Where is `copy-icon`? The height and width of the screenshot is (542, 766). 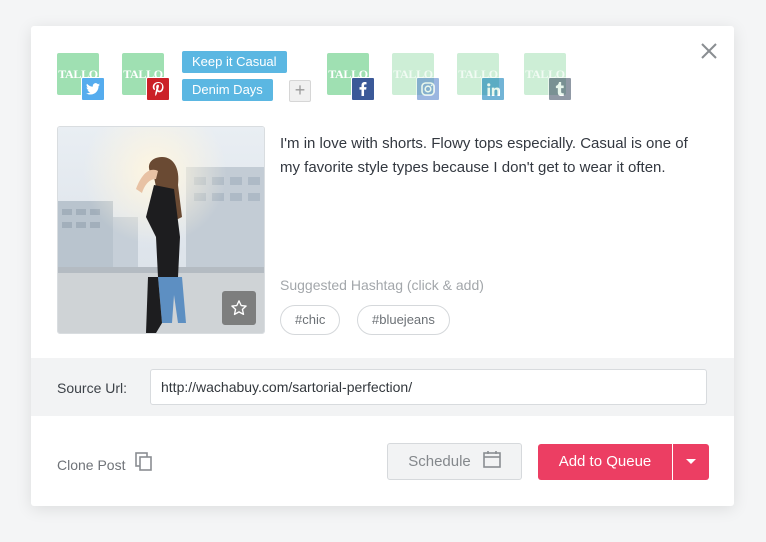 copy-icon is located at coordinates (144, 464).